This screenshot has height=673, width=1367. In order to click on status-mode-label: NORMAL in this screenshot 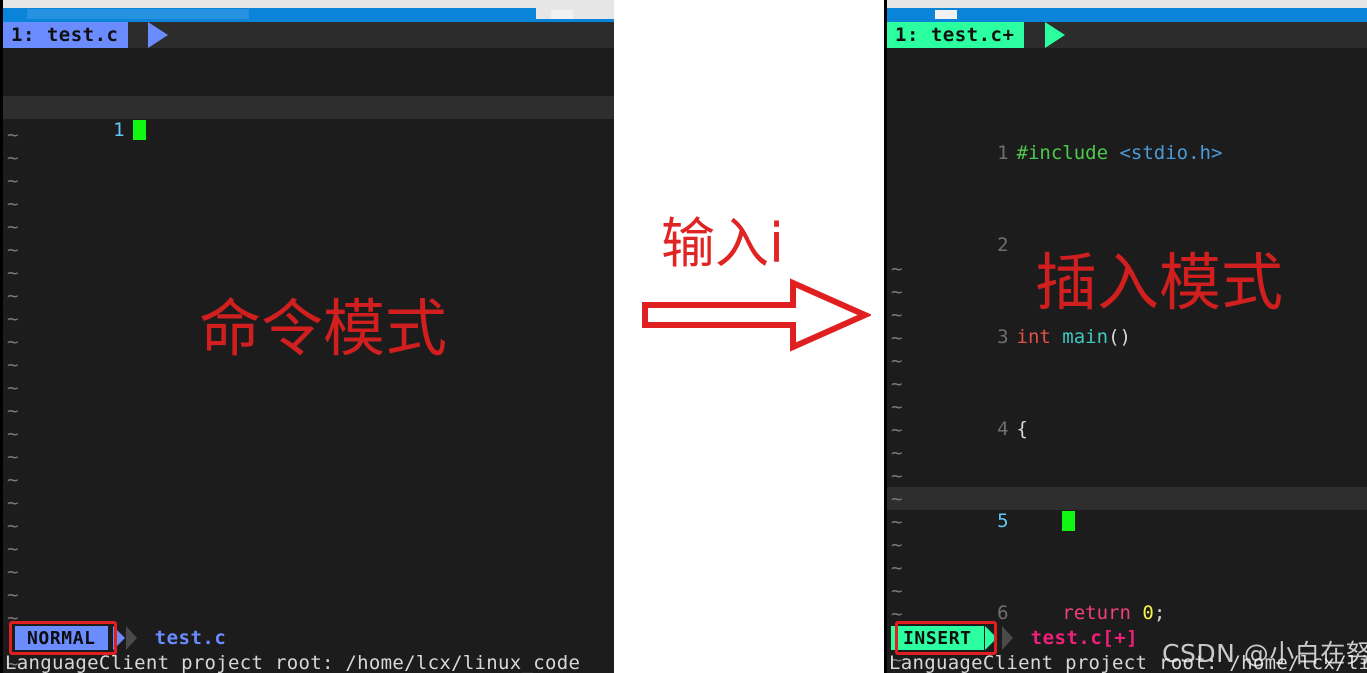, I will do `click(61, 638)`.